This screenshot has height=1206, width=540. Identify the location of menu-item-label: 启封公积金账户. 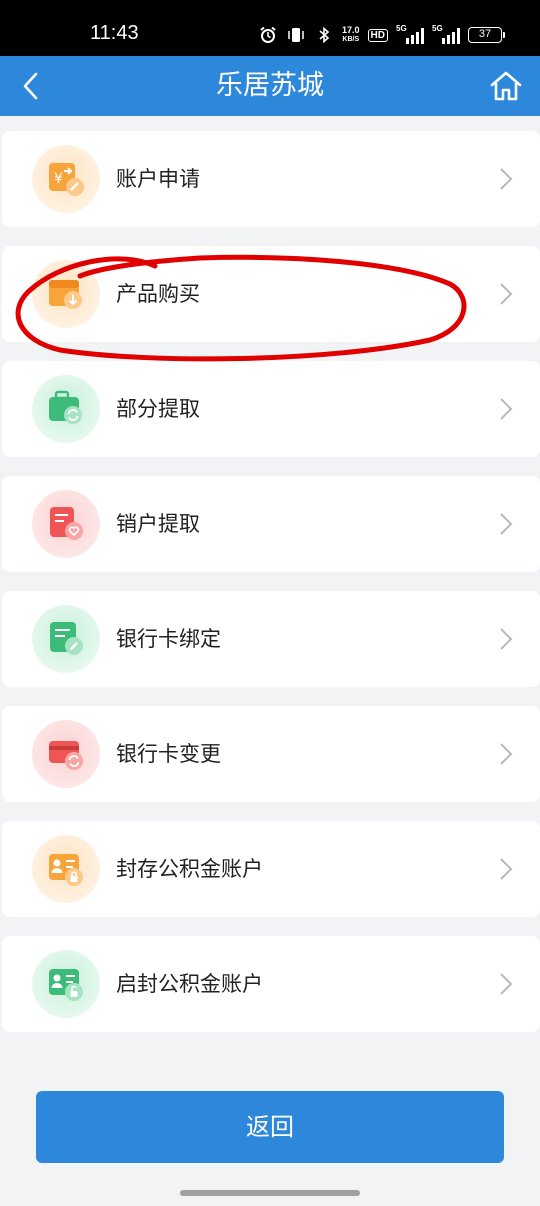
(189, 984).